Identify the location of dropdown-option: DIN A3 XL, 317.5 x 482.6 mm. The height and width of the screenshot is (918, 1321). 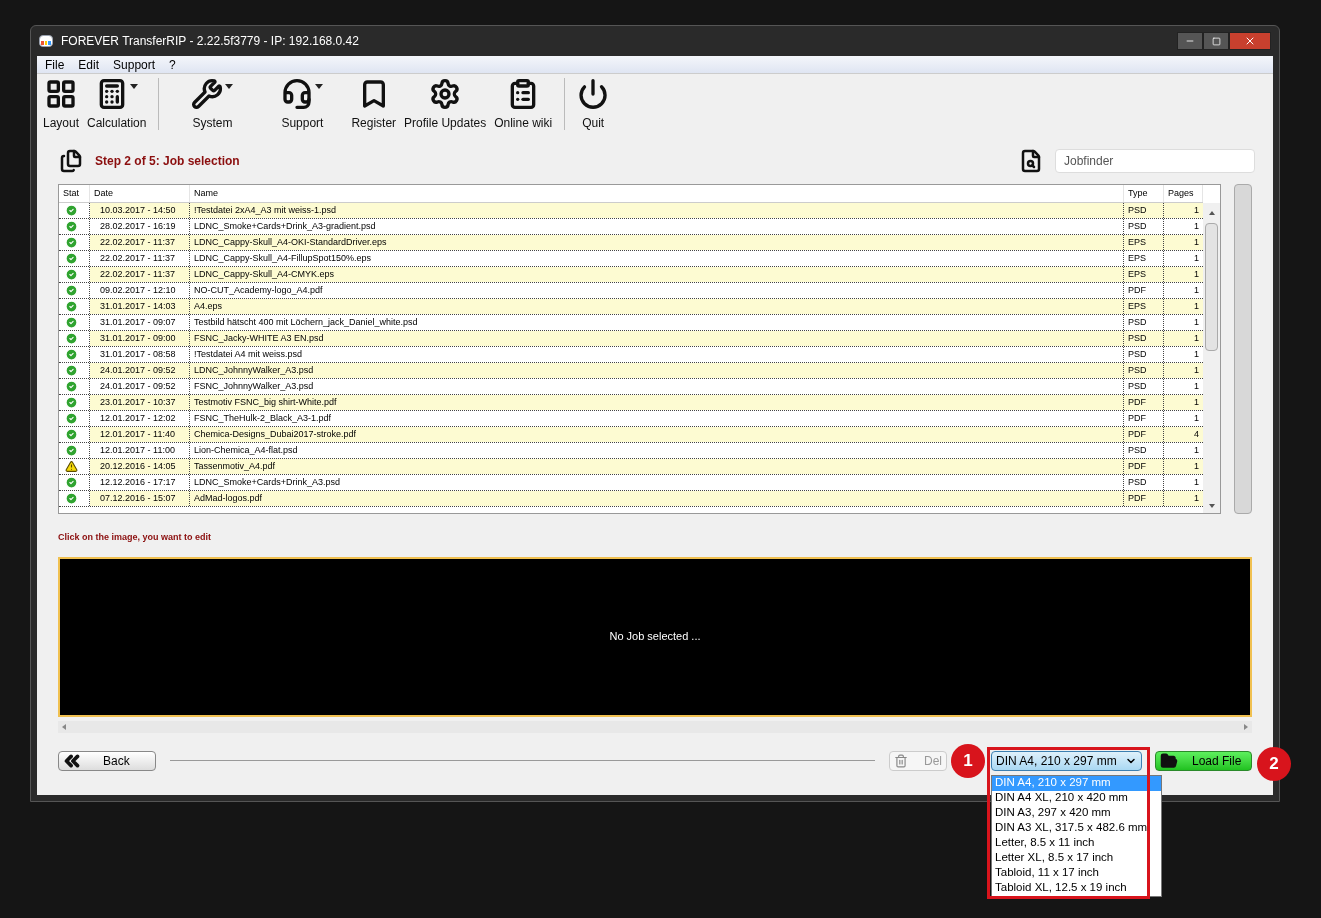
(1076, 828).